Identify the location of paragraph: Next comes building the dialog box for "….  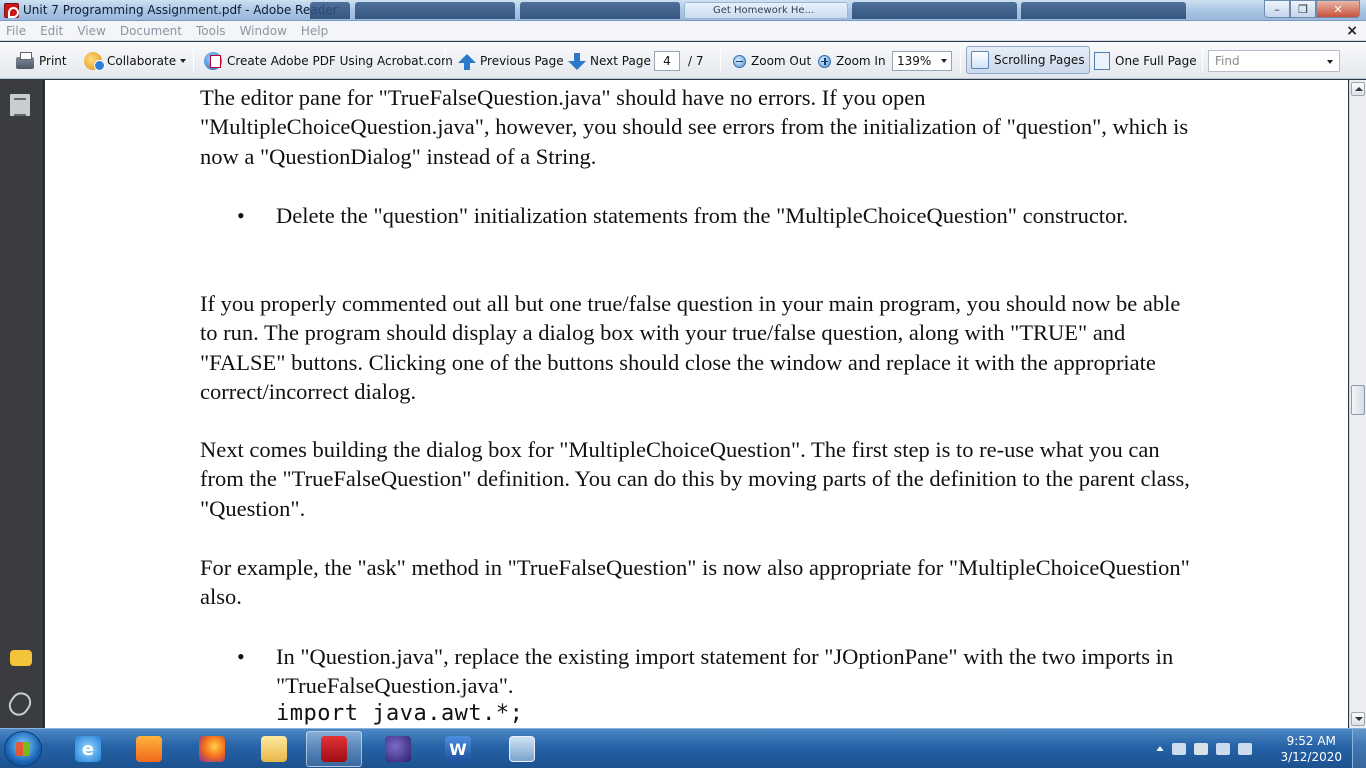
(695, 479).